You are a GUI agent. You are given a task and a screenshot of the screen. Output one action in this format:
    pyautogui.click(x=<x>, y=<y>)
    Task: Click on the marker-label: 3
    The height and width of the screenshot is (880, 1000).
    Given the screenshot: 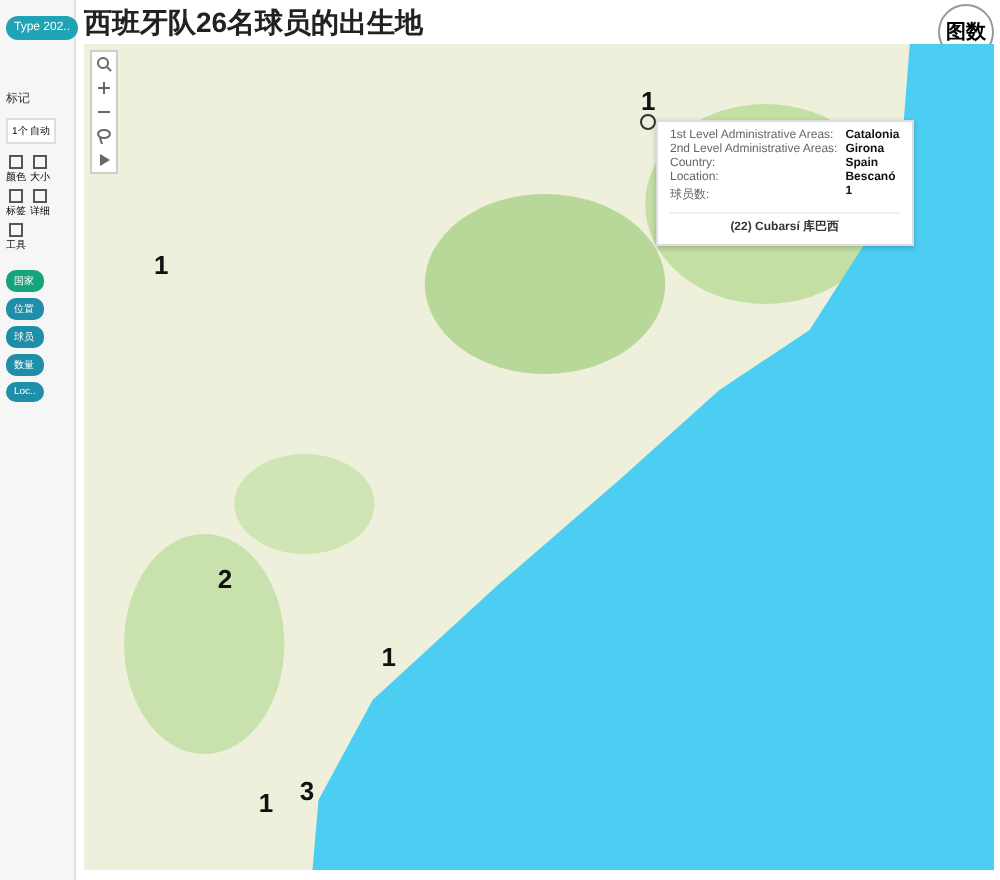 What is the action you would take?
    pyautogui.click(x=307, y=790)
    